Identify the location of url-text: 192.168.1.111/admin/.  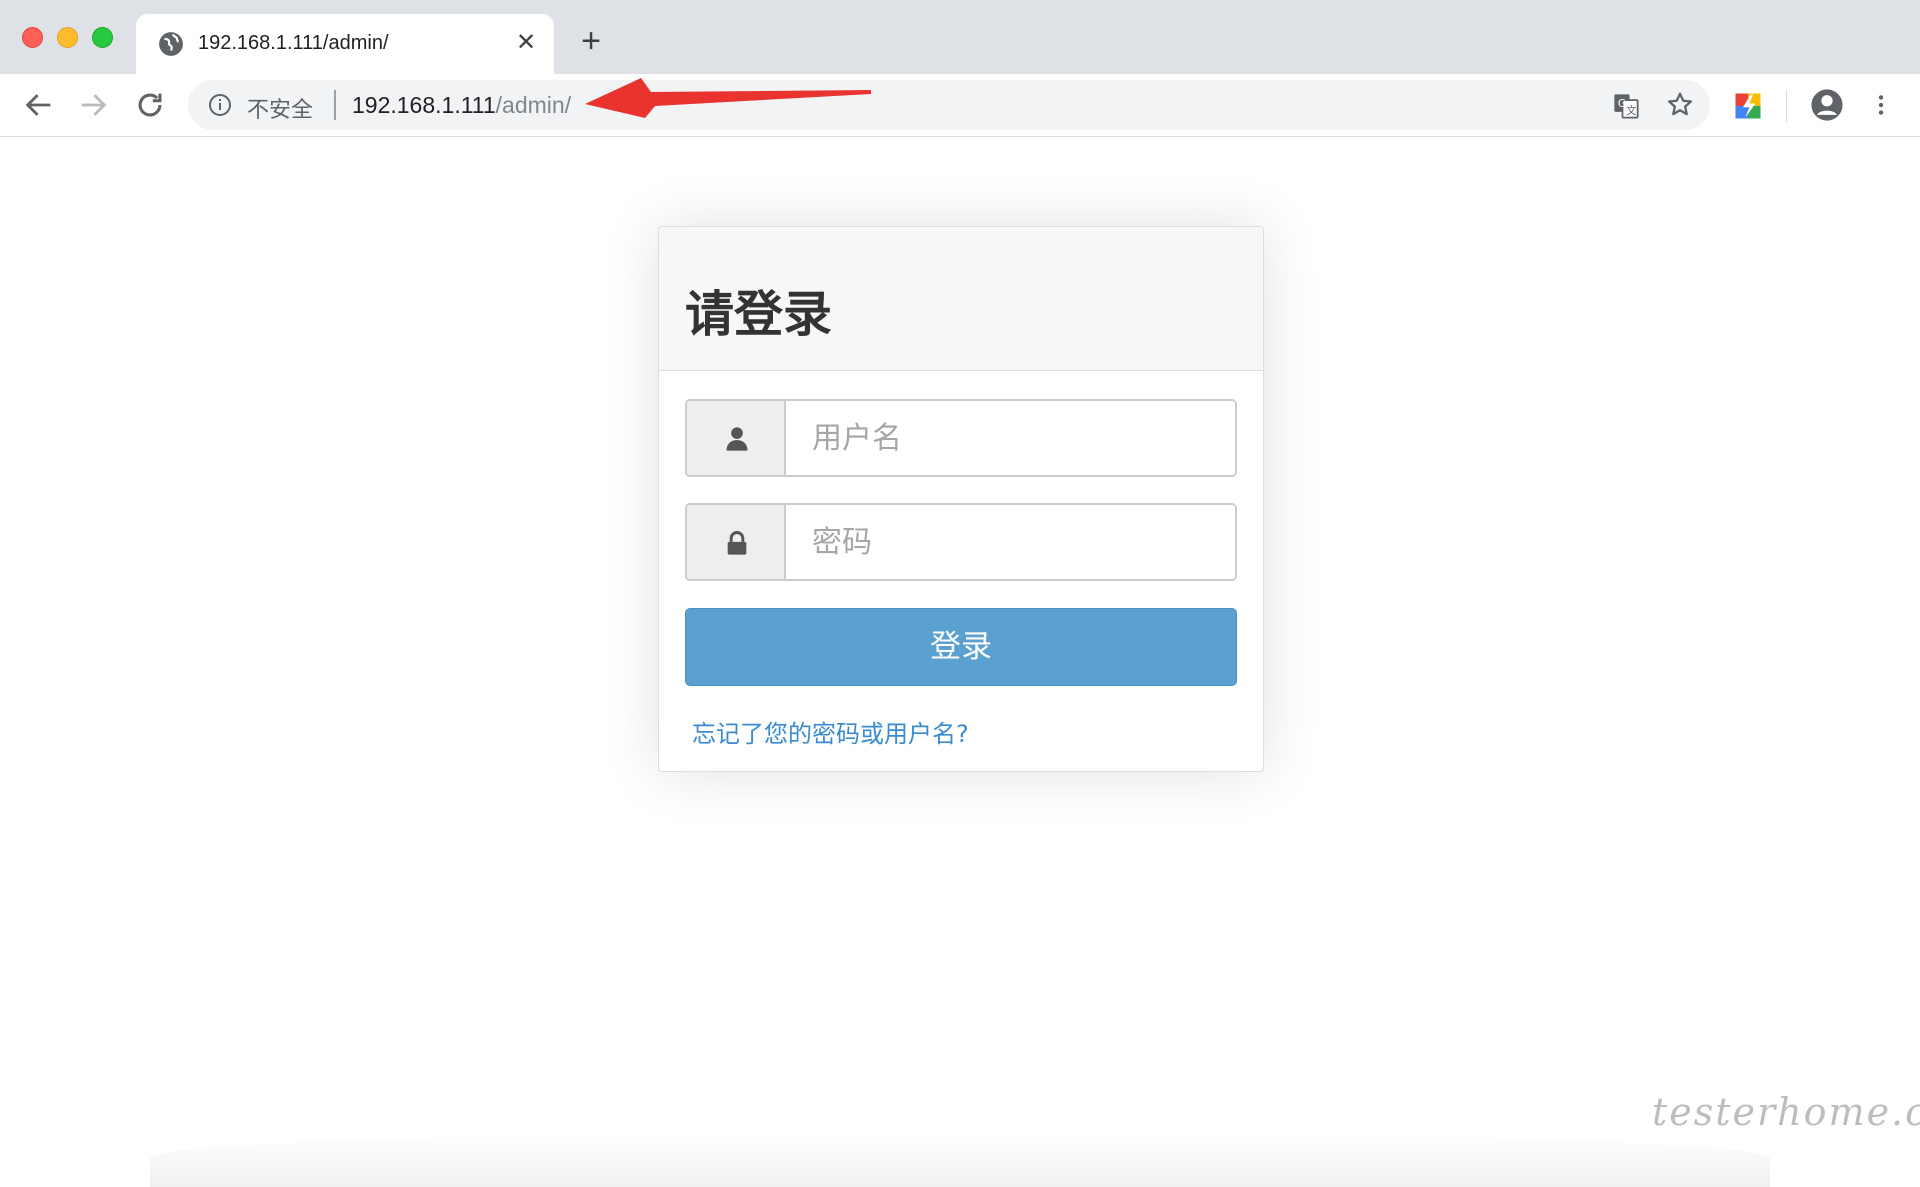
(461, 105).